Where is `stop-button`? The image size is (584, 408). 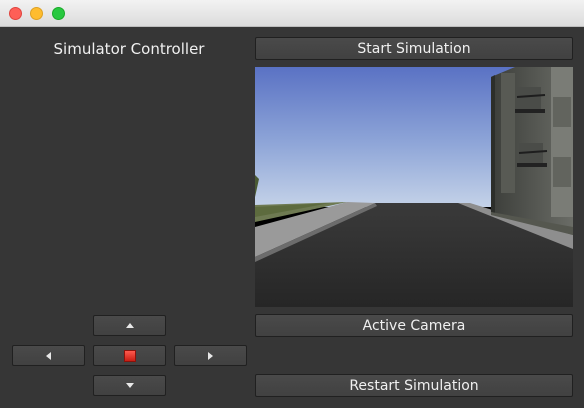
stop-button is located at coordinates (129, 355).